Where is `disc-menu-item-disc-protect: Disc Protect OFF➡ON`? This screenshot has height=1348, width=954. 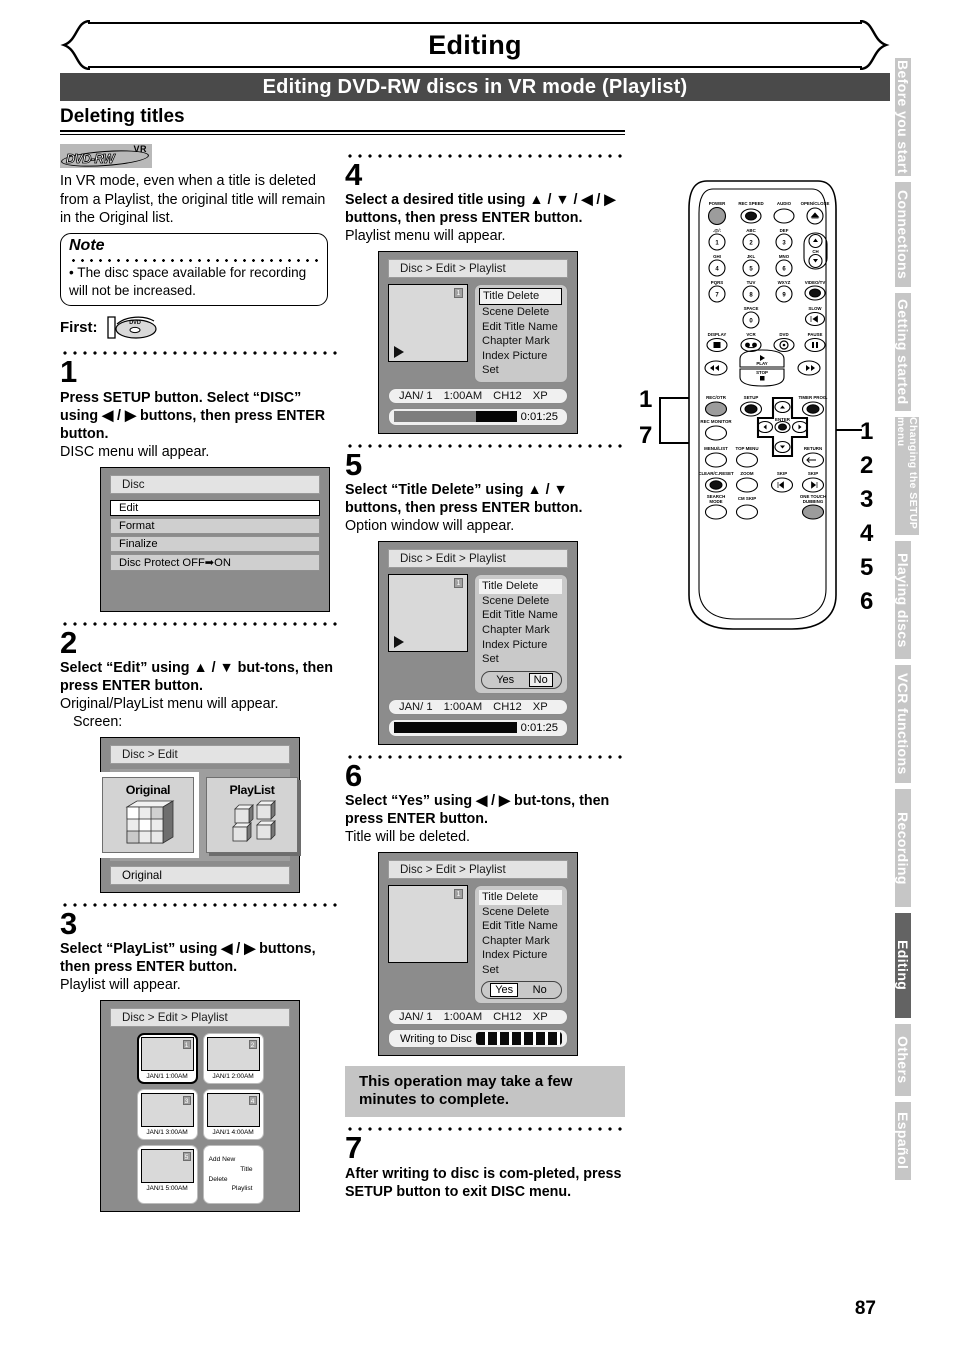 disc-menu-item-disc-protect: Disc Protect OFF➡ON is located at coordinates (215, 562).